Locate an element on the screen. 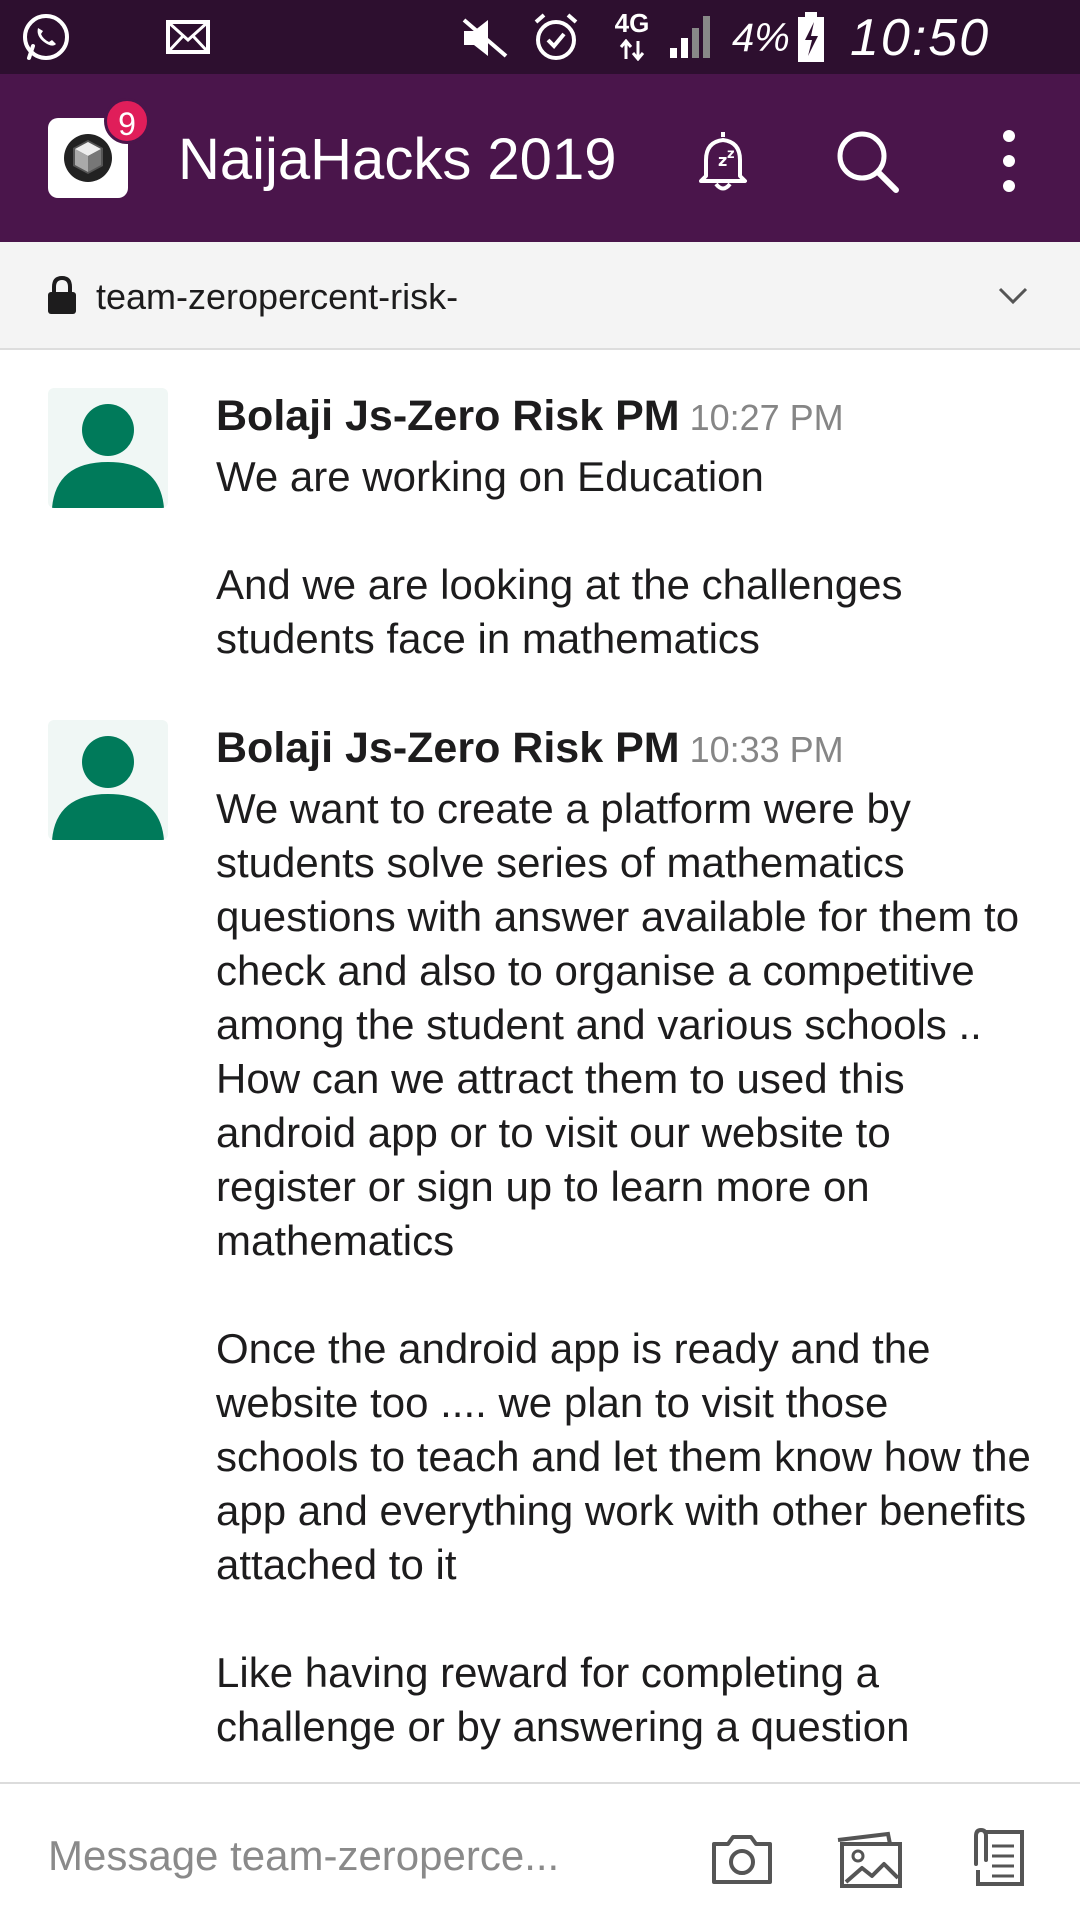 The height and width of the screenshot is (1920, 1080). network-type: 4G is located at coordinates (632, 23).